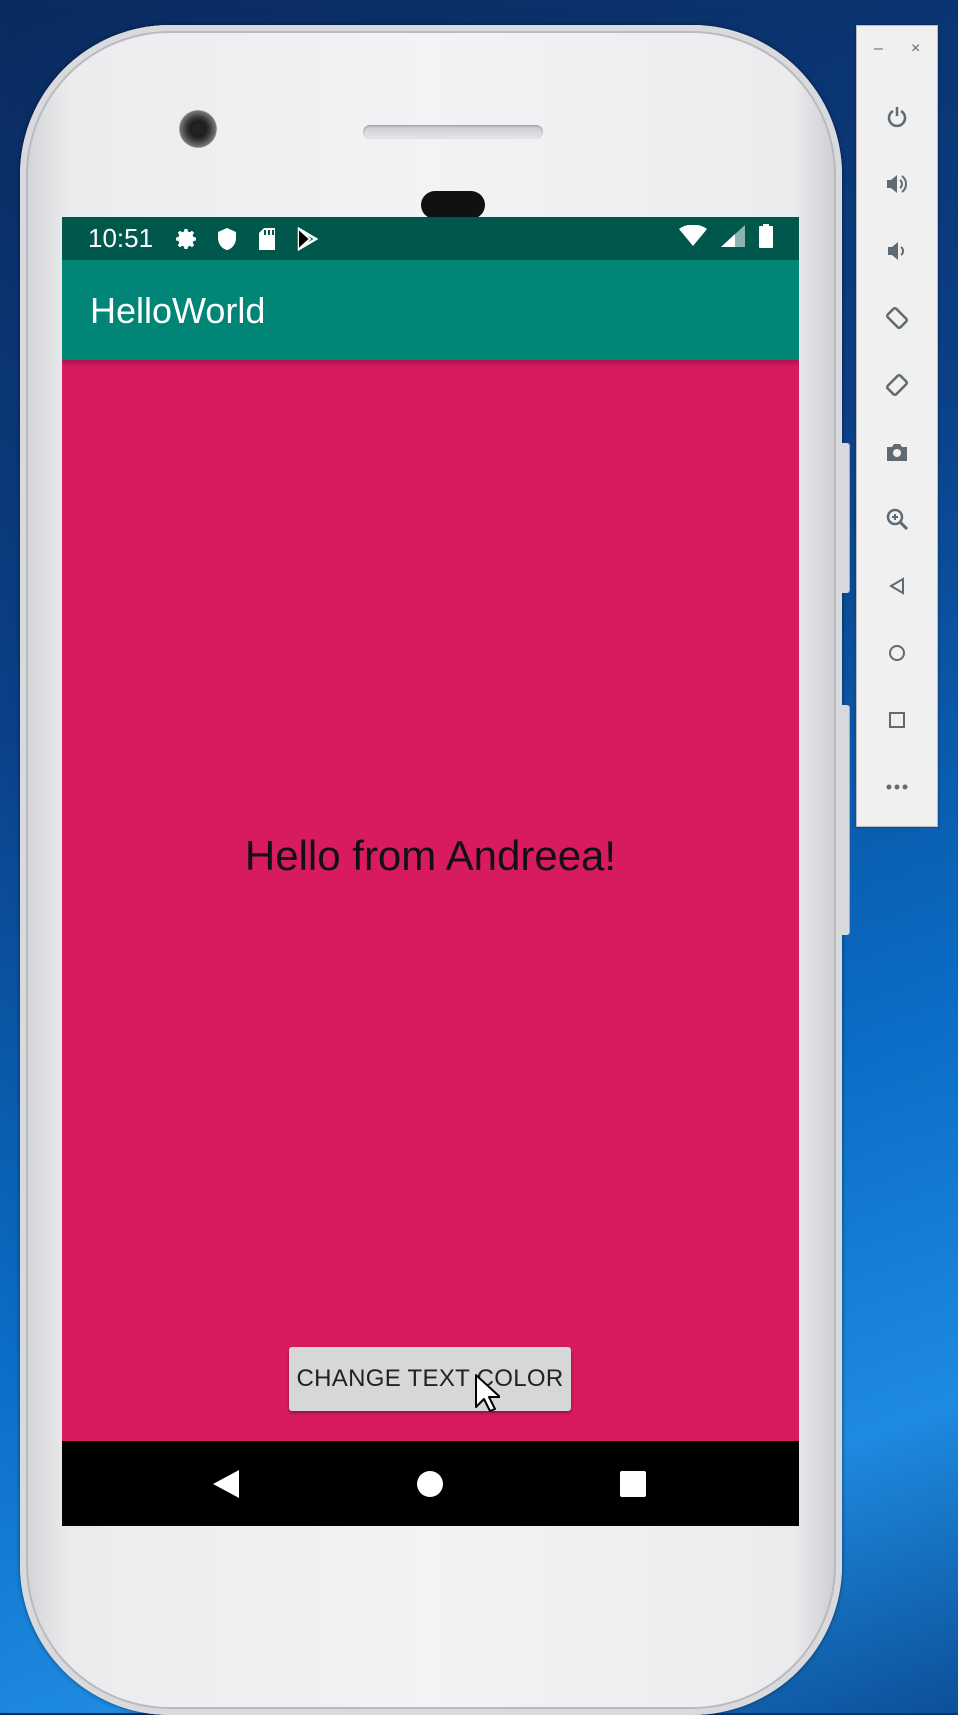 The image size is (958, 1715). Describe the element at coordinates (487, 1393) in the screenshot. I see `mouse-cursor-icon` at that location.